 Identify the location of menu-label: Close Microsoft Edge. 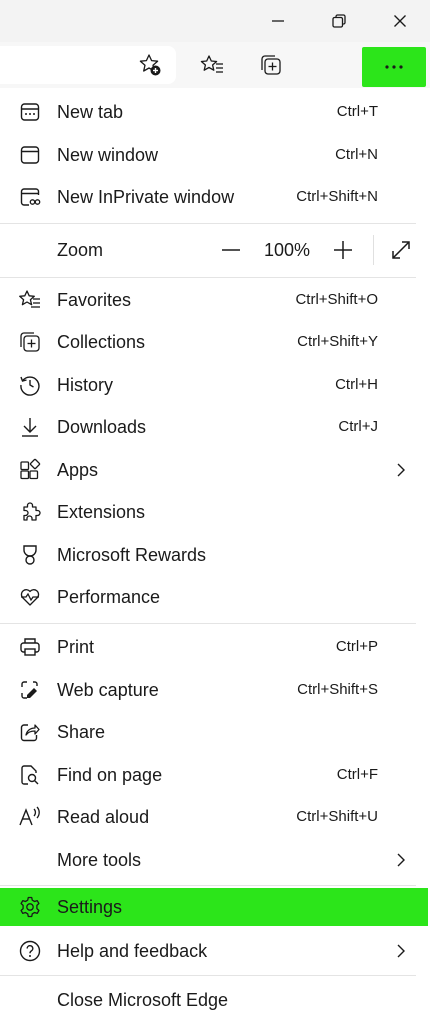
(143, 1000).